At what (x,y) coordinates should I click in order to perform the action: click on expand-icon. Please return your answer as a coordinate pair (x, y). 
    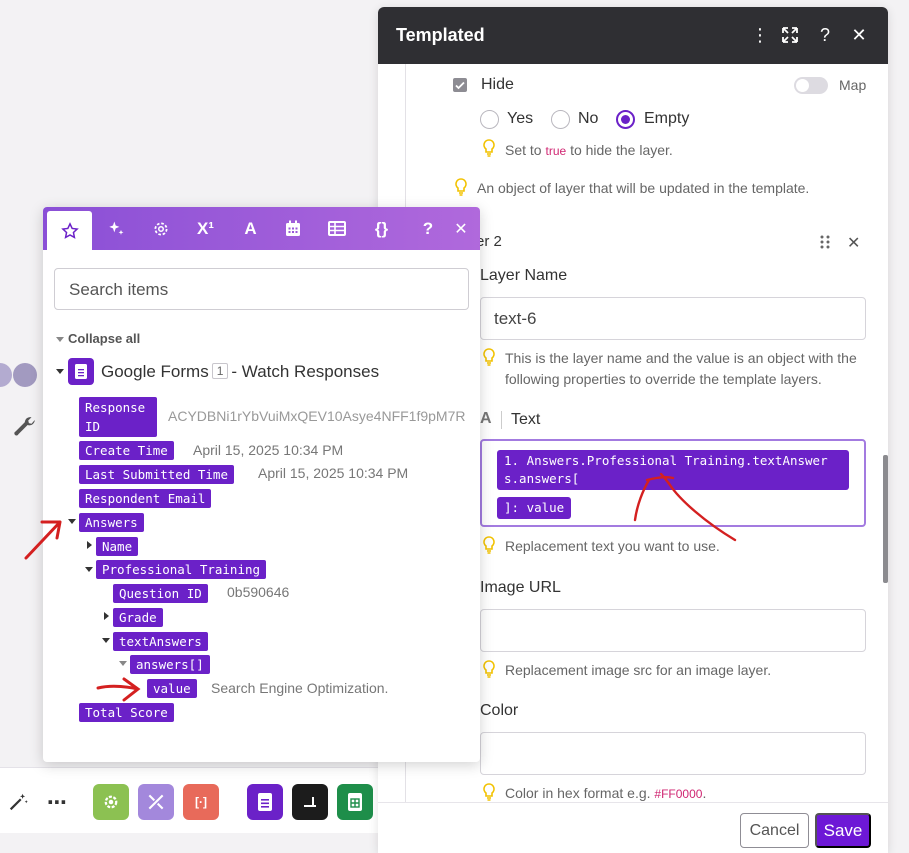
    Looking at the image, I should click on (790, 35).